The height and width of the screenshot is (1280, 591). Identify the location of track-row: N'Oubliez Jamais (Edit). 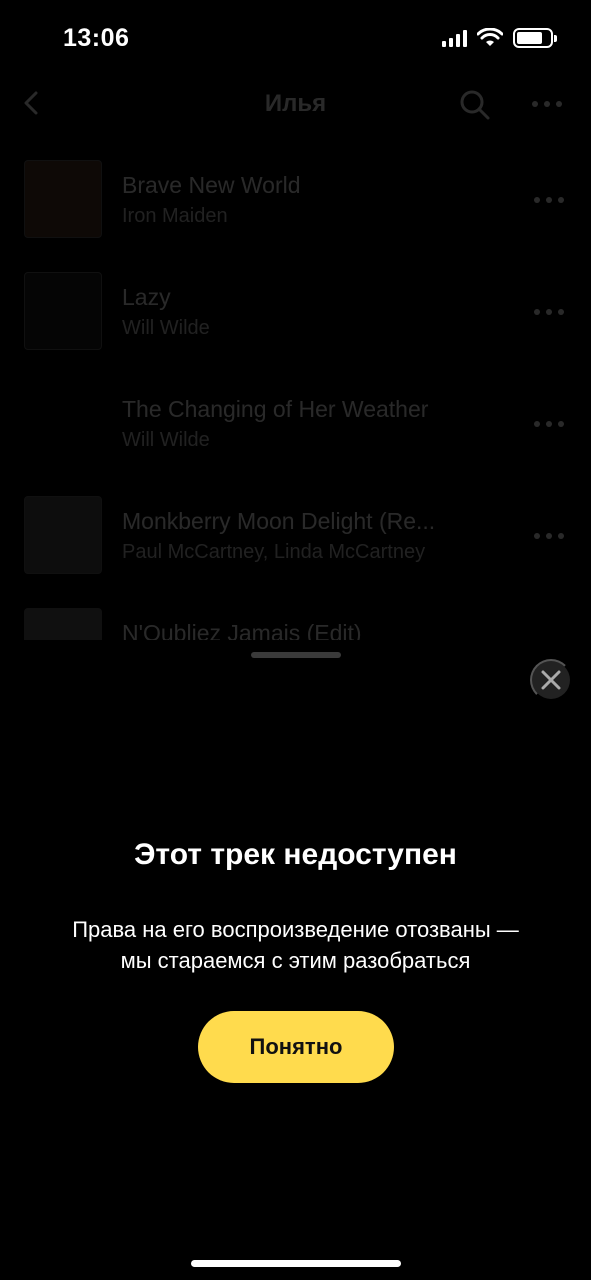
(295, 624).